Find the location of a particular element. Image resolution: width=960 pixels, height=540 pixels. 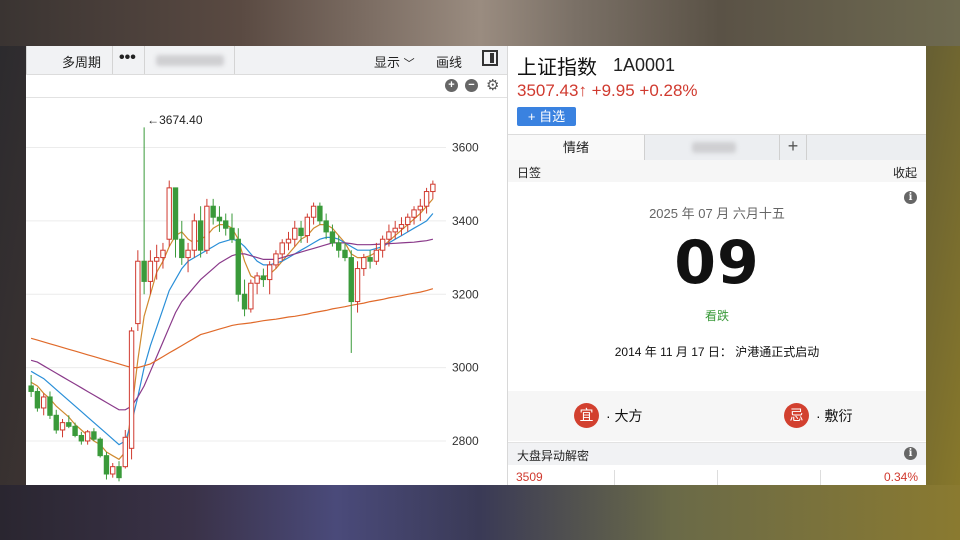

info-icon: i is located at coordinates (910, 453).